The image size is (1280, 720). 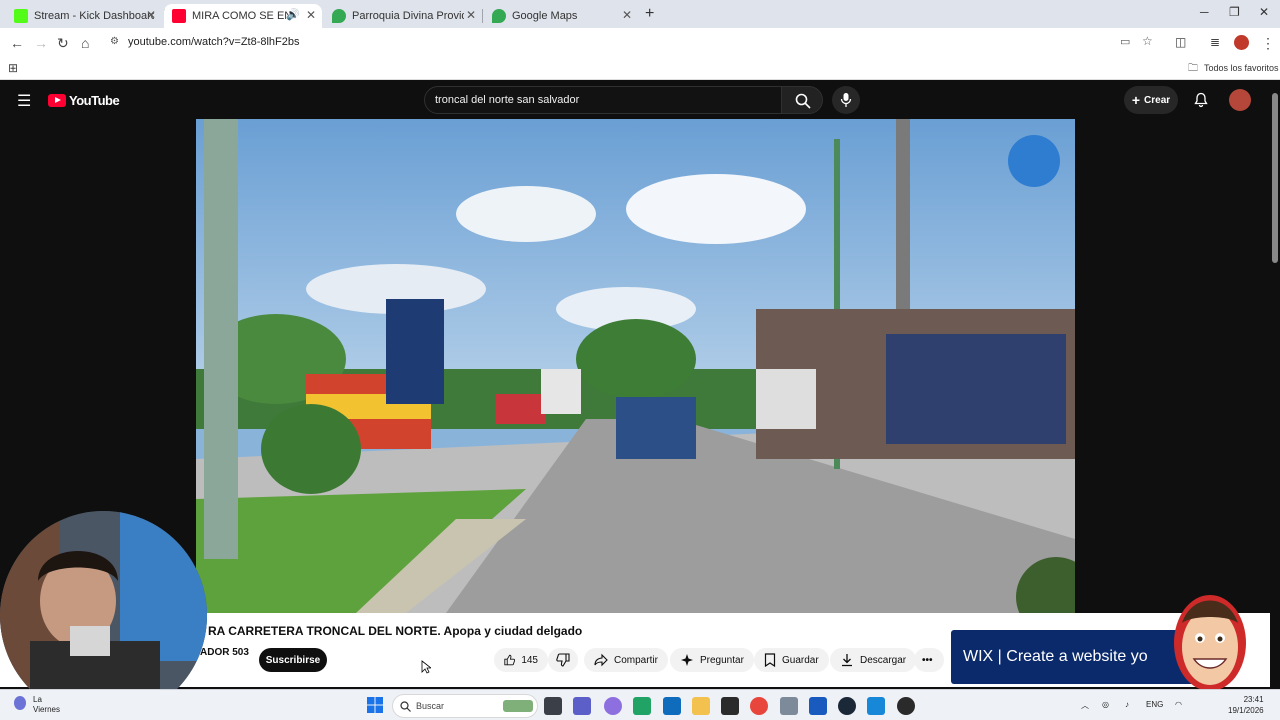 I want to click on steam-icon, so click(x=847, y=706).